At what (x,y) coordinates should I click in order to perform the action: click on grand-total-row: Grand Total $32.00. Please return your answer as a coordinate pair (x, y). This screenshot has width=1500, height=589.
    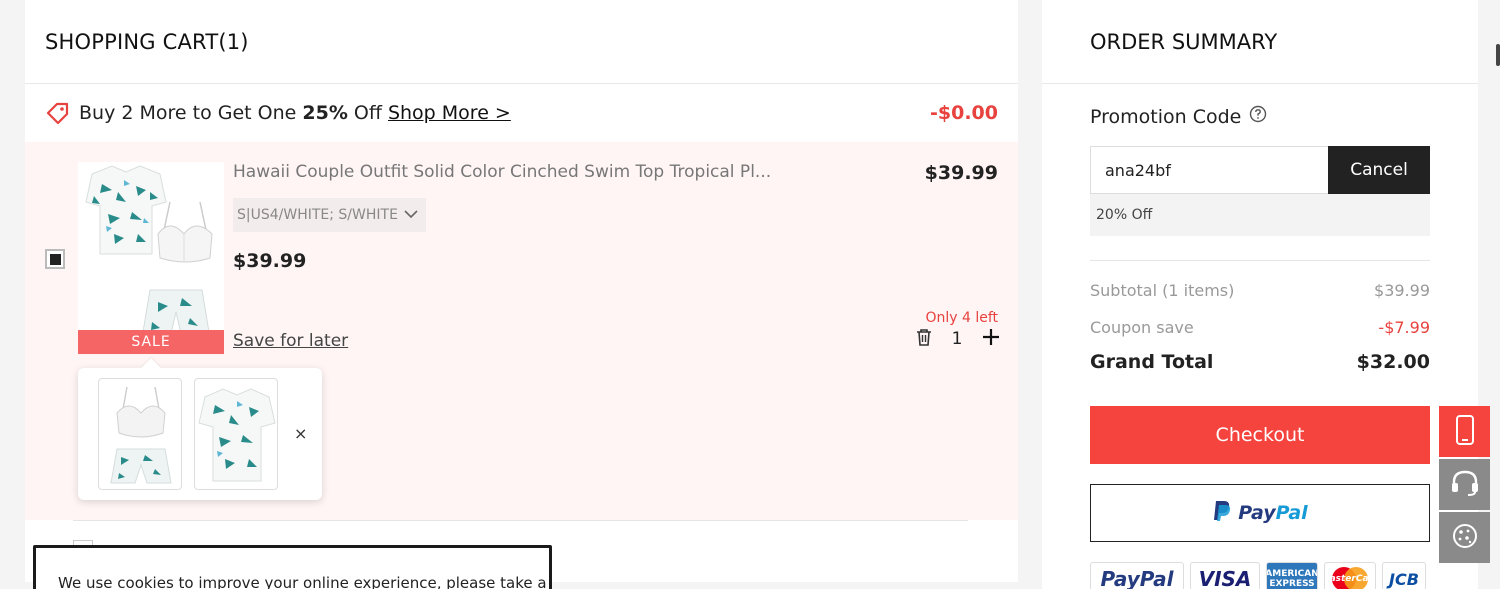
    Looking at the image, I should click on (1260, 362).